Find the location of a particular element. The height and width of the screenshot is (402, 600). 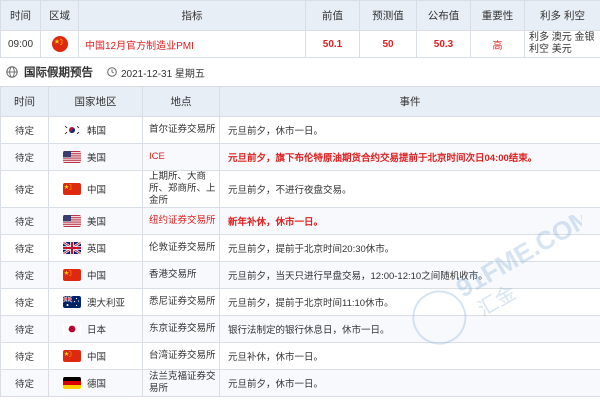

holiday-country-cell: 日本 is located at coordinates (95, 329).